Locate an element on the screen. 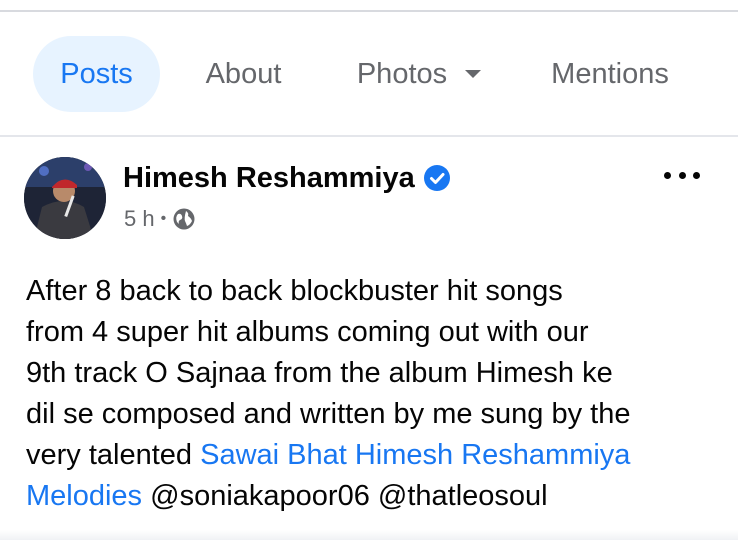 The height and width of the screenshot is (540, 738). tab-about-label: About is located at coordinates (243, 73).